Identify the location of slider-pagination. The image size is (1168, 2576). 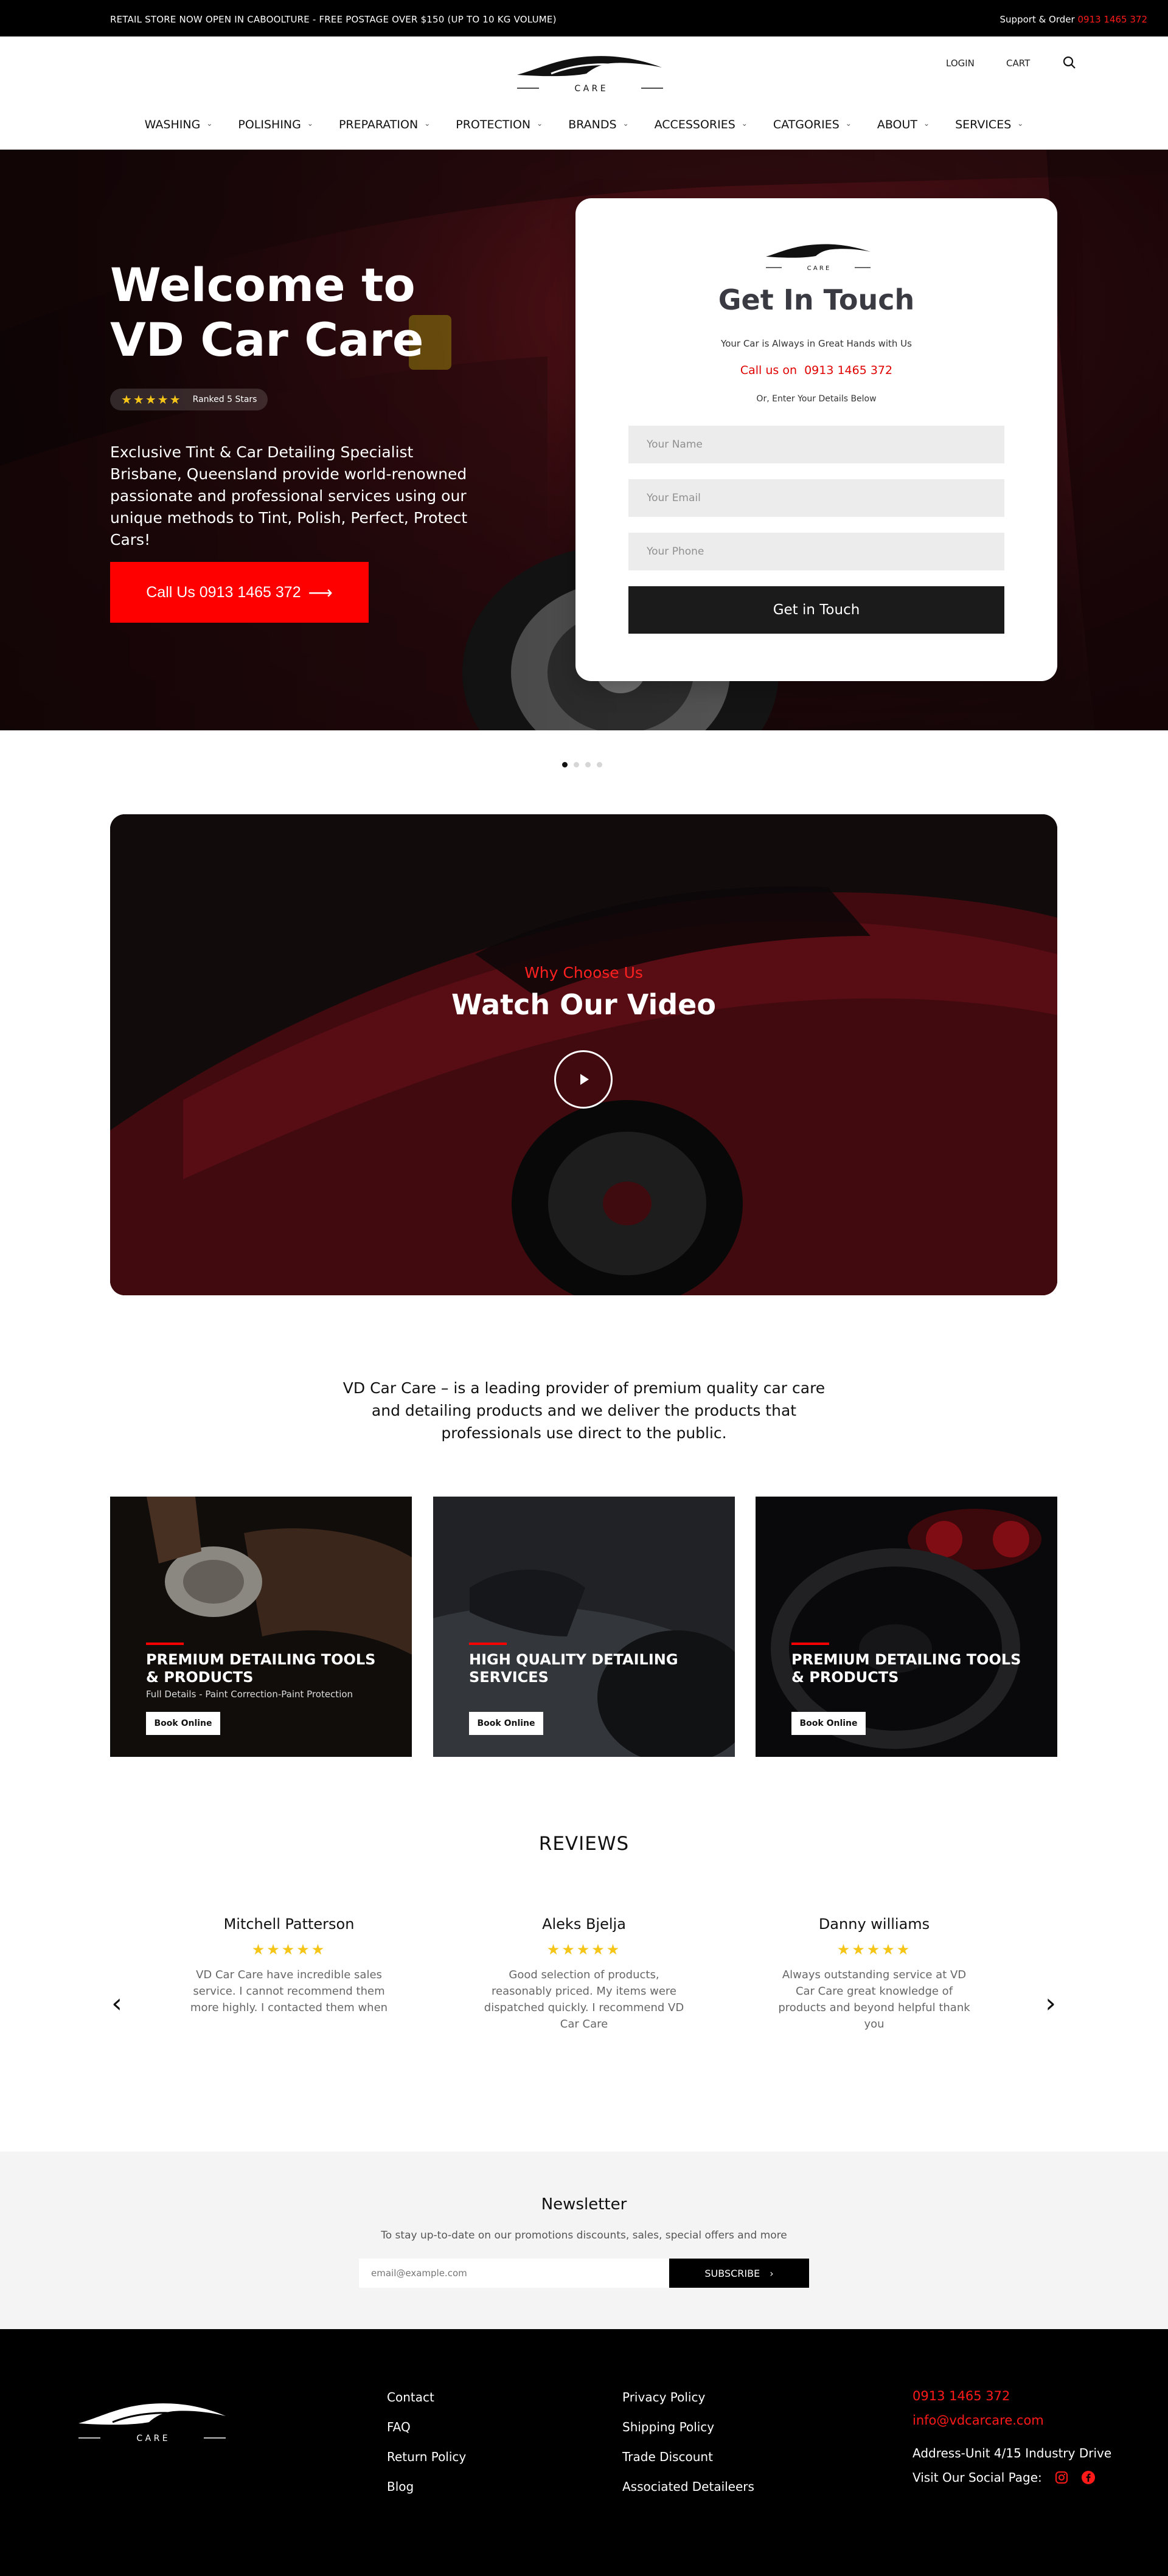
(582, 764).